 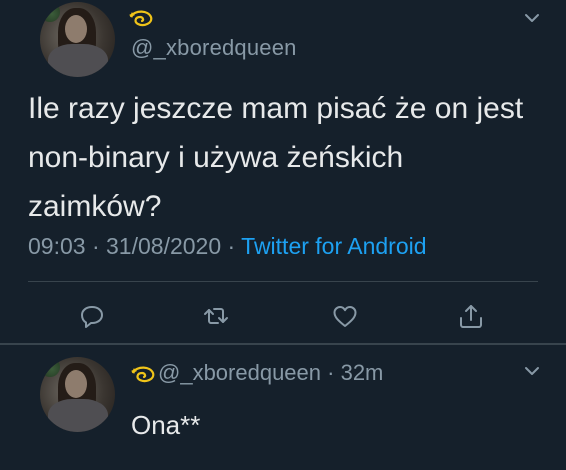 I want to click on tweet-date: 31/08/2020, so click(x=163, y=246).